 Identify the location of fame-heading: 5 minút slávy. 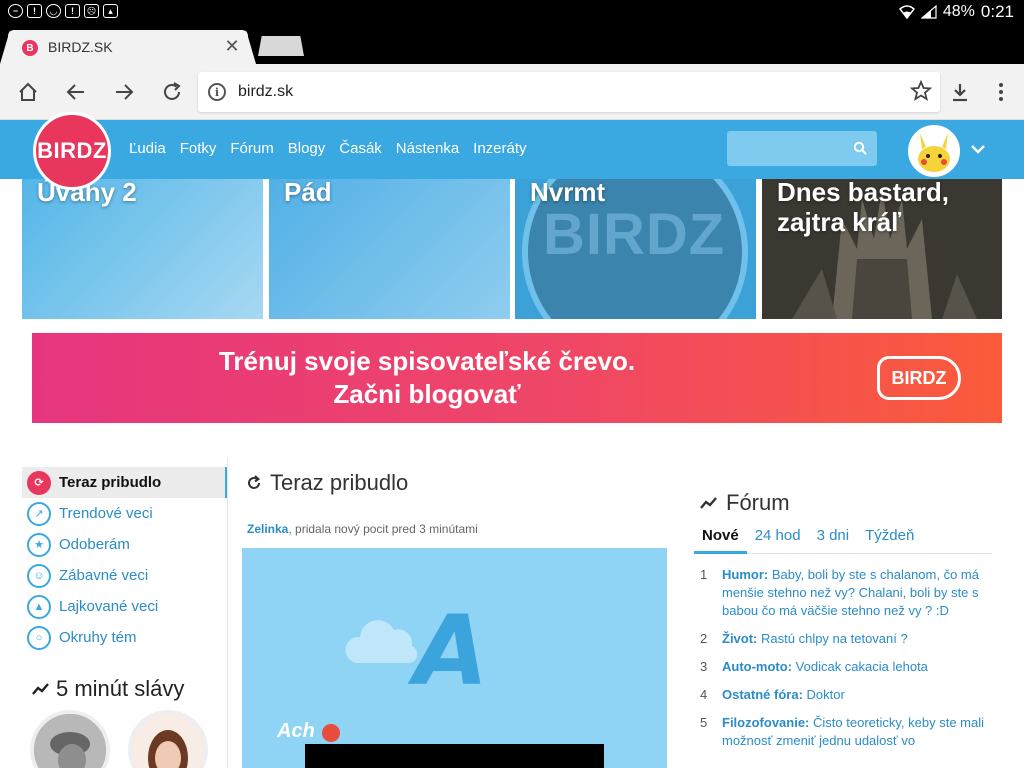
(108, 689).